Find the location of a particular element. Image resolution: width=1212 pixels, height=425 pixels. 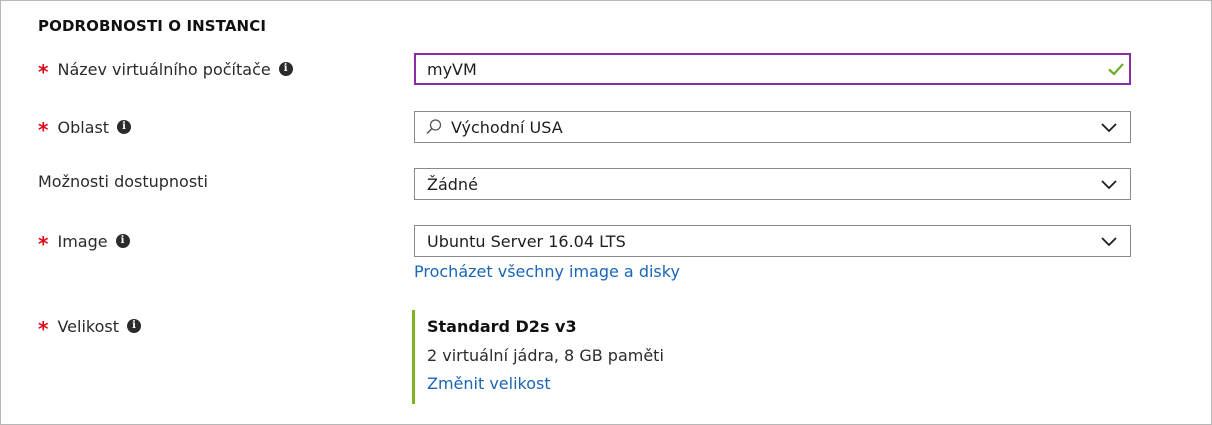

size-name: Standard D2s v3 is located at coordinates (502, 326).